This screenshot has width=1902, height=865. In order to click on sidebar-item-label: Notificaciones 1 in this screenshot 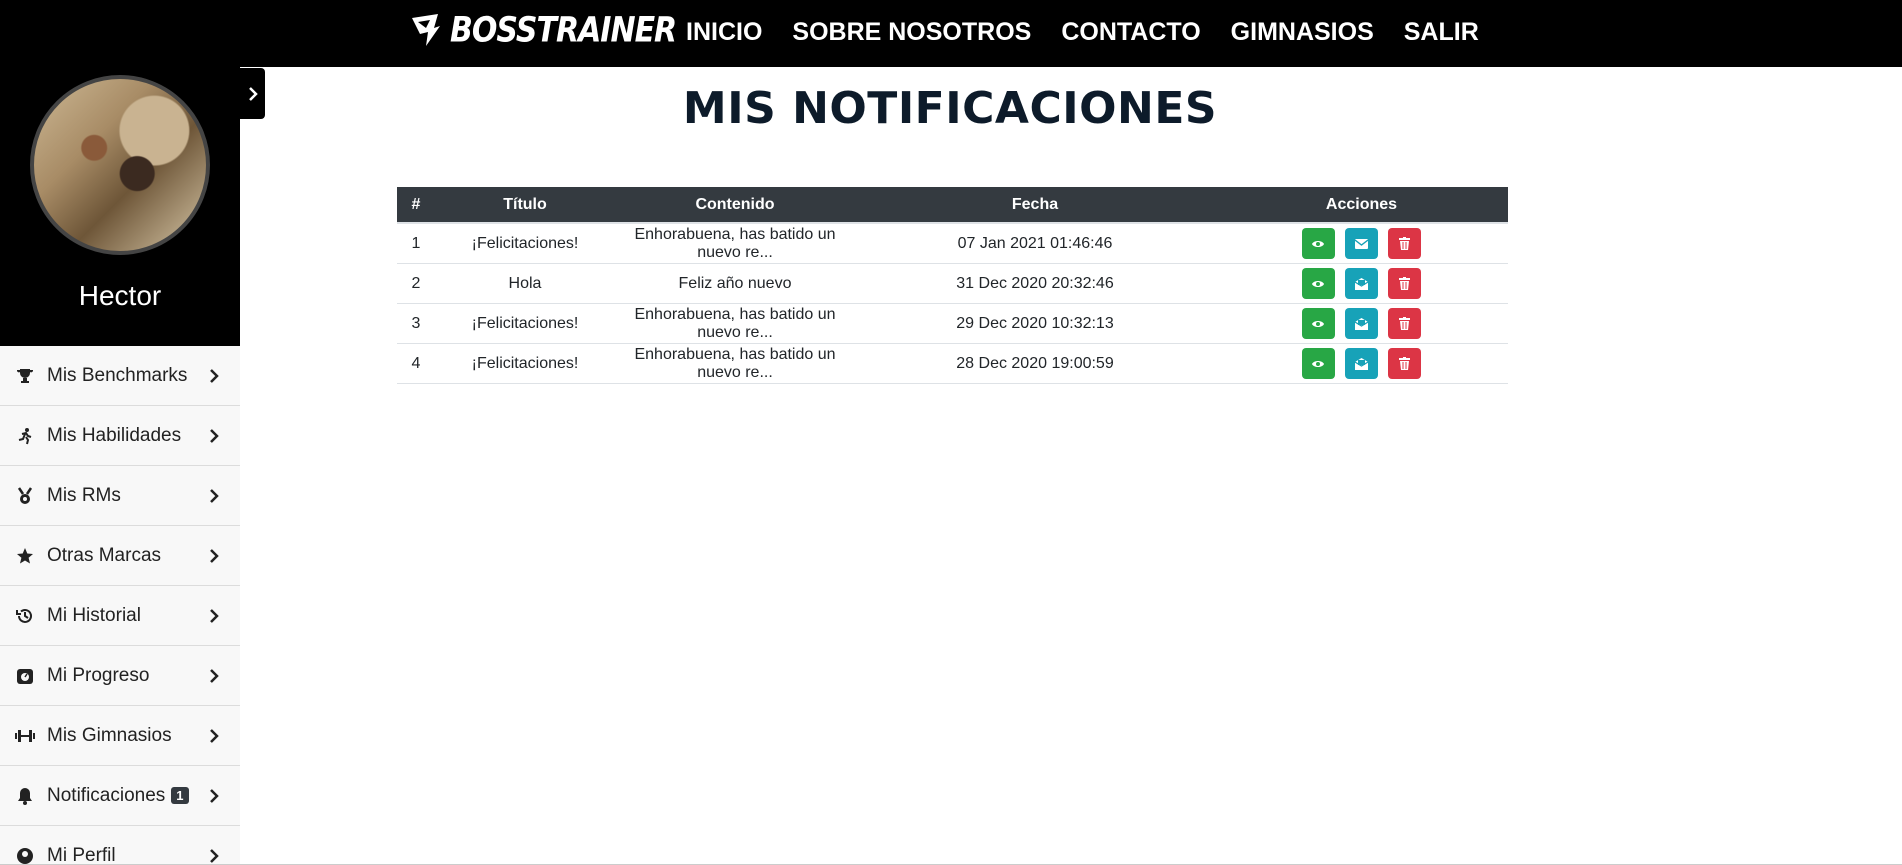, I will do `click(118, 796)`.